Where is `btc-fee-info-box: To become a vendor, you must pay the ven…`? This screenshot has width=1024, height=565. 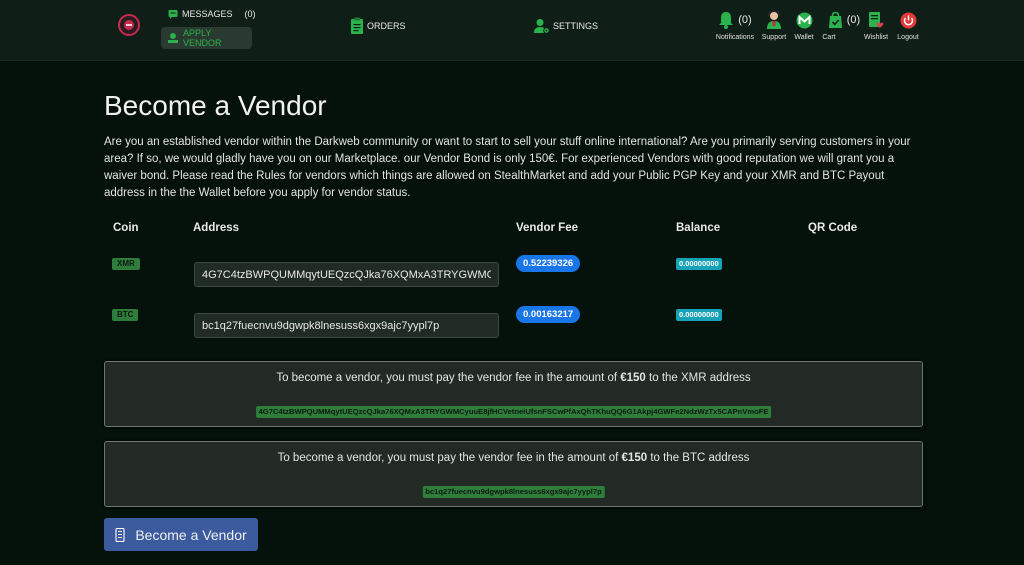
btc-fee-info-box: To become a vendor, you must pay the ven… is located at coordinates (513, 474).